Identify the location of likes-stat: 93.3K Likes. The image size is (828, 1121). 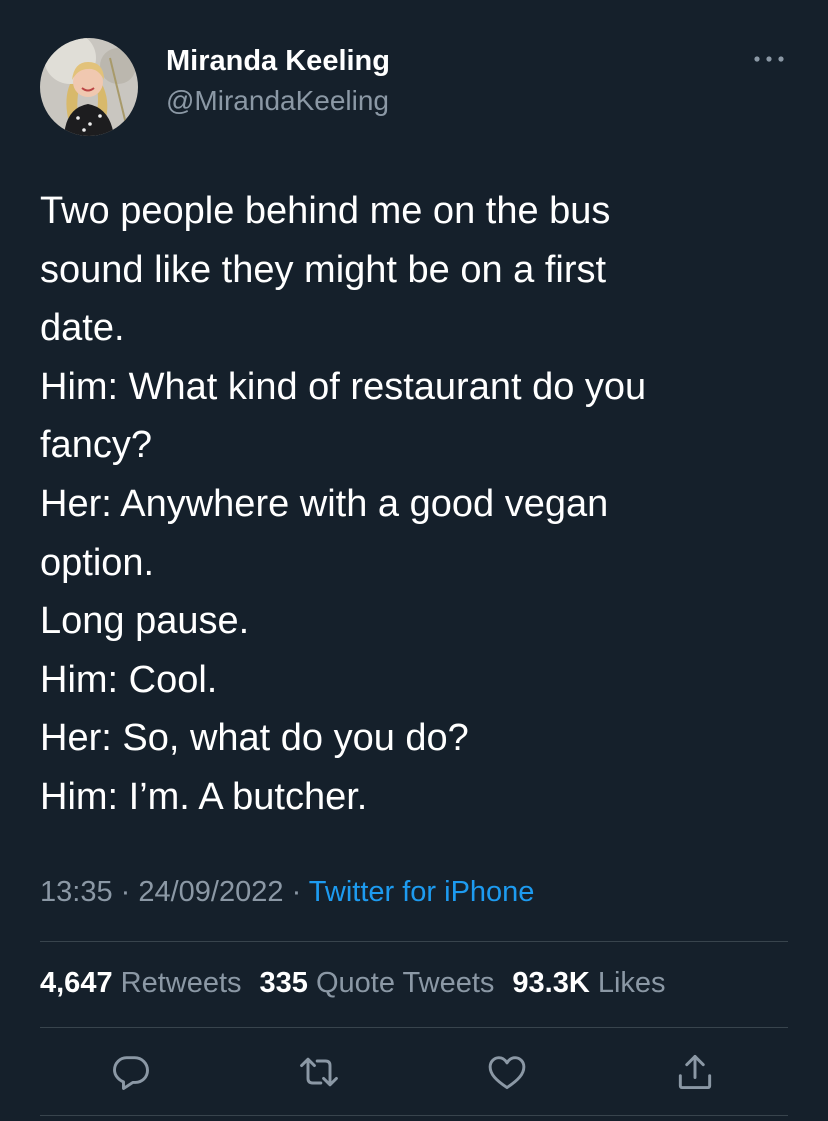
(588, 983).